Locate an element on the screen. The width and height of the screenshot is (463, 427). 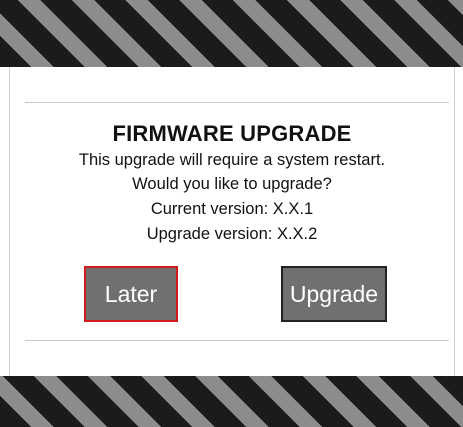
dialog-title: FIRMWARE UPGRADE is located at coordinates (232, 133).